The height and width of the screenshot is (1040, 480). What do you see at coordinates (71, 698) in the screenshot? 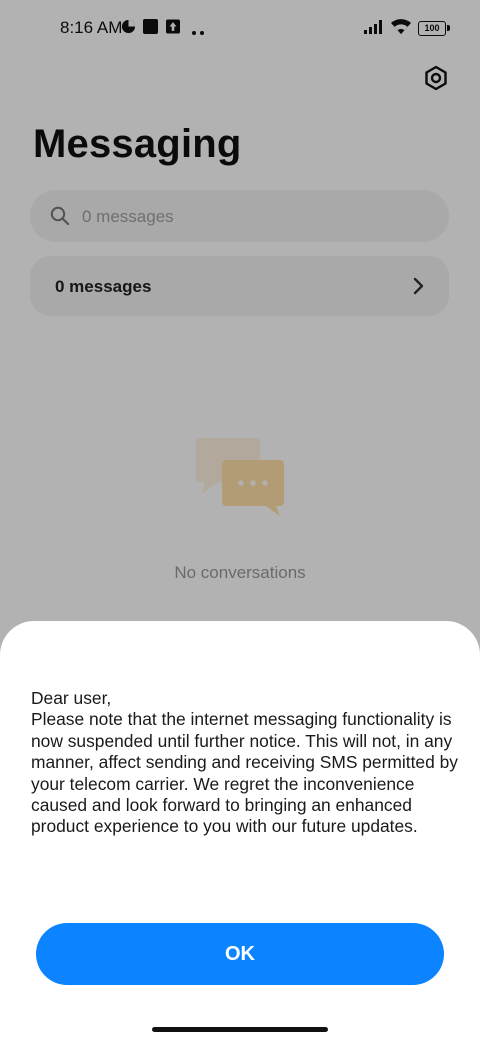
I see `dialog-greeting: Dear user,` at bounding box center [71, 698].